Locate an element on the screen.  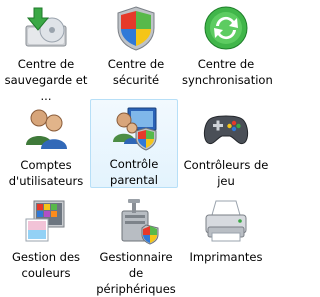
item-label: Imprimantes is located at coordinates (226, 257).